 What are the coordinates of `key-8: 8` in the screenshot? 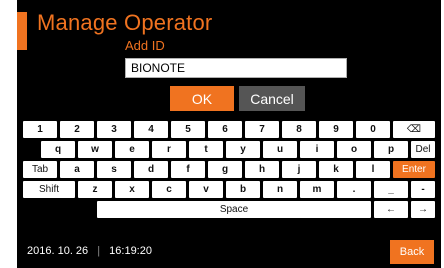 It's located at (299, 129).